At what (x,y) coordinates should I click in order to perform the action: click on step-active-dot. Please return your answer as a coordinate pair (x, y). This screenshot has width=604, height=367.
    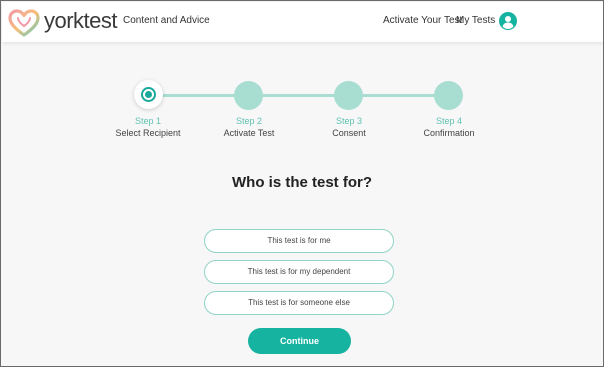
    Looking at the image, I should click on (148, 94).